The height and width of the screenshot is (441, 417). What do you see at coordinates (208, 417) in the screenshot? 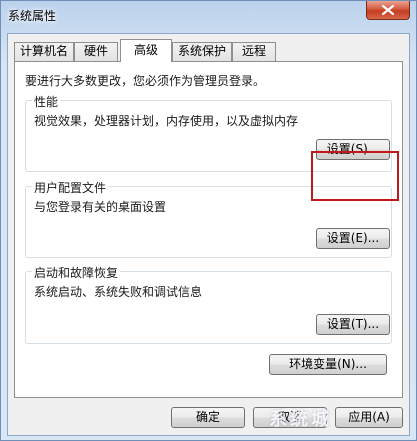
I see `ok-button: 确定` at bounding box center [208, 417].